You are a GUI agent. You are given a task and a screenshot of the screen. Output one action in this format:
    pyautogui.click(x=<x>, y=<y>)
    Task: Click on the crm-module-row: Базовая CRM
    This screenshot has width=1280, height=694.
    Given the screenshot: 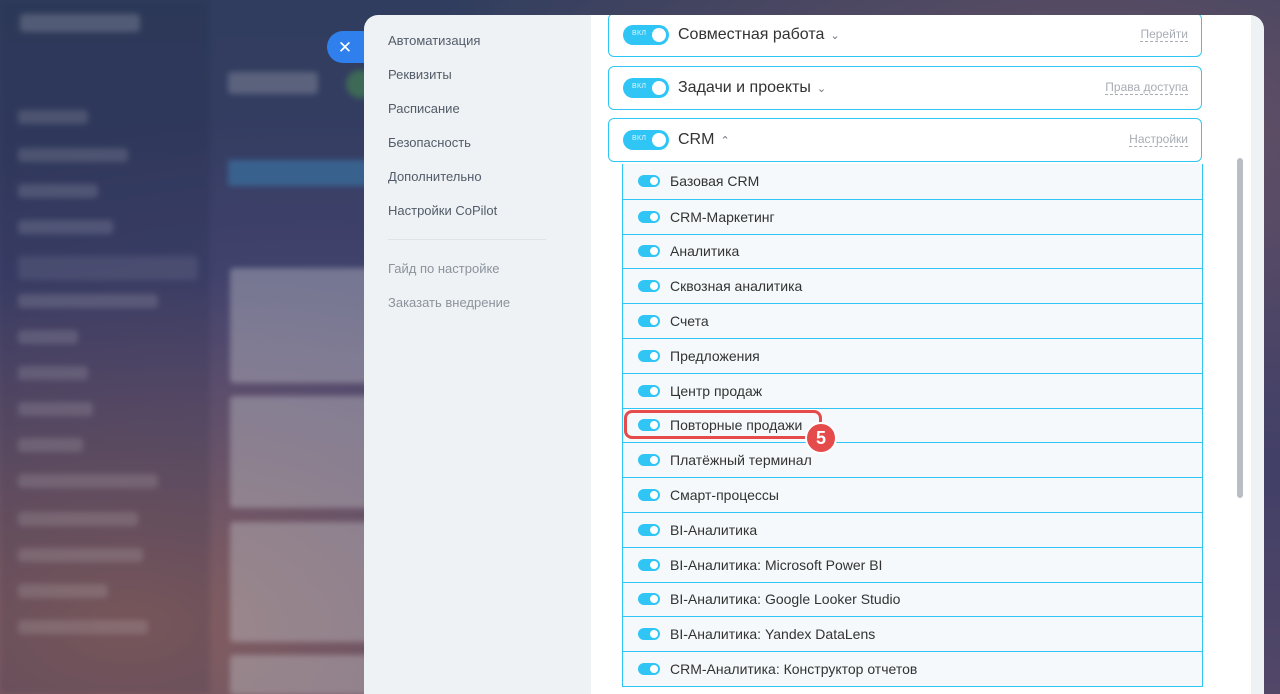 What is the action you would take?
    pyautogui.click(x=912, y=181)
    